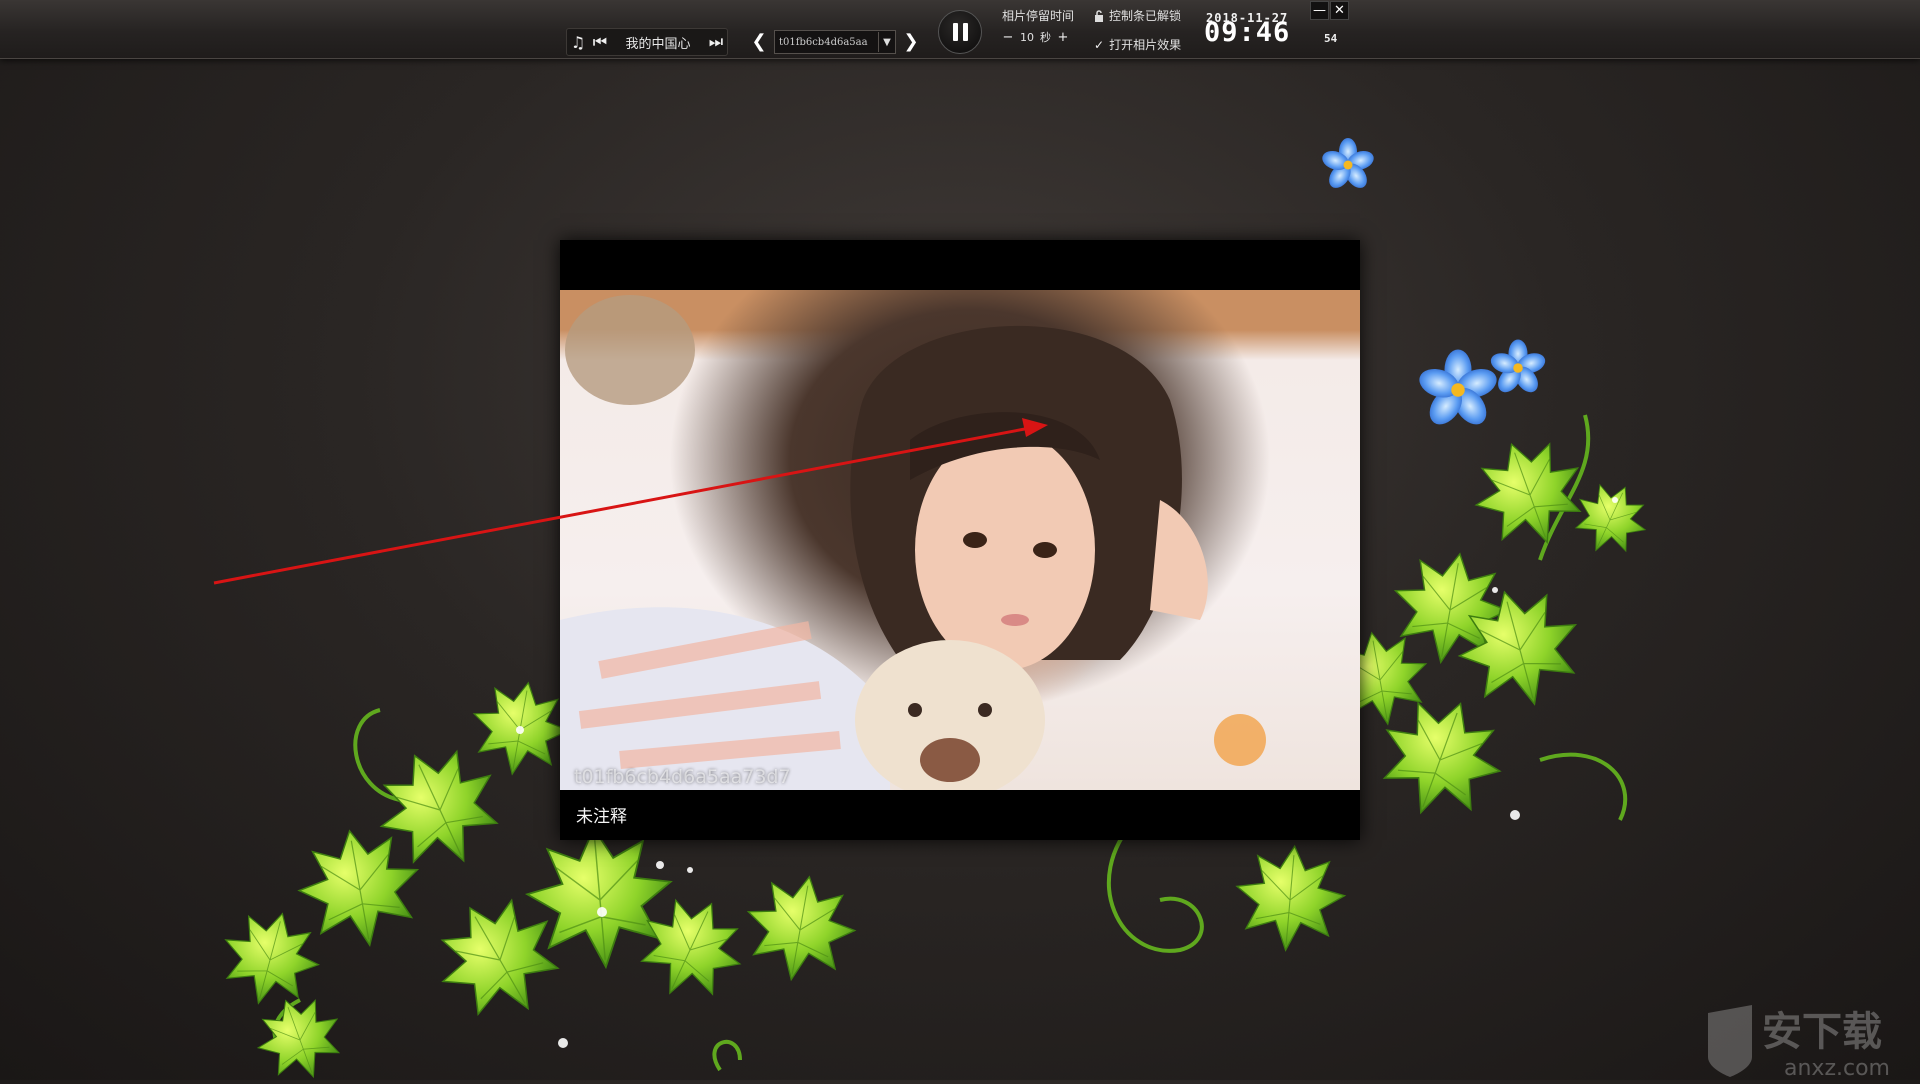 The image size is (1920, 1084). What do you see at coordinates (578, 42) in the screenshot?
I see `music-note-icon: ♫` at bounding box center [578, 42].